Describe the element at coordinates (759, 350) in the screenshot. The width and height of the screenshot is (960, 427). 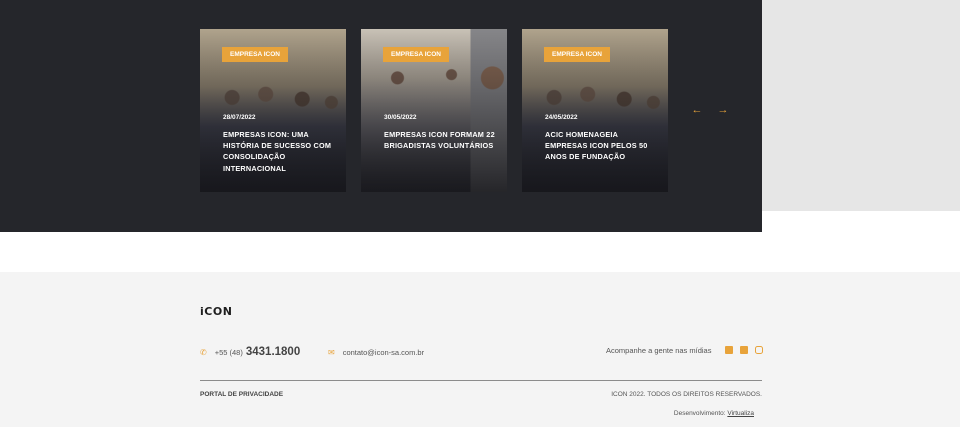
I see `instagram-icon` at that location.